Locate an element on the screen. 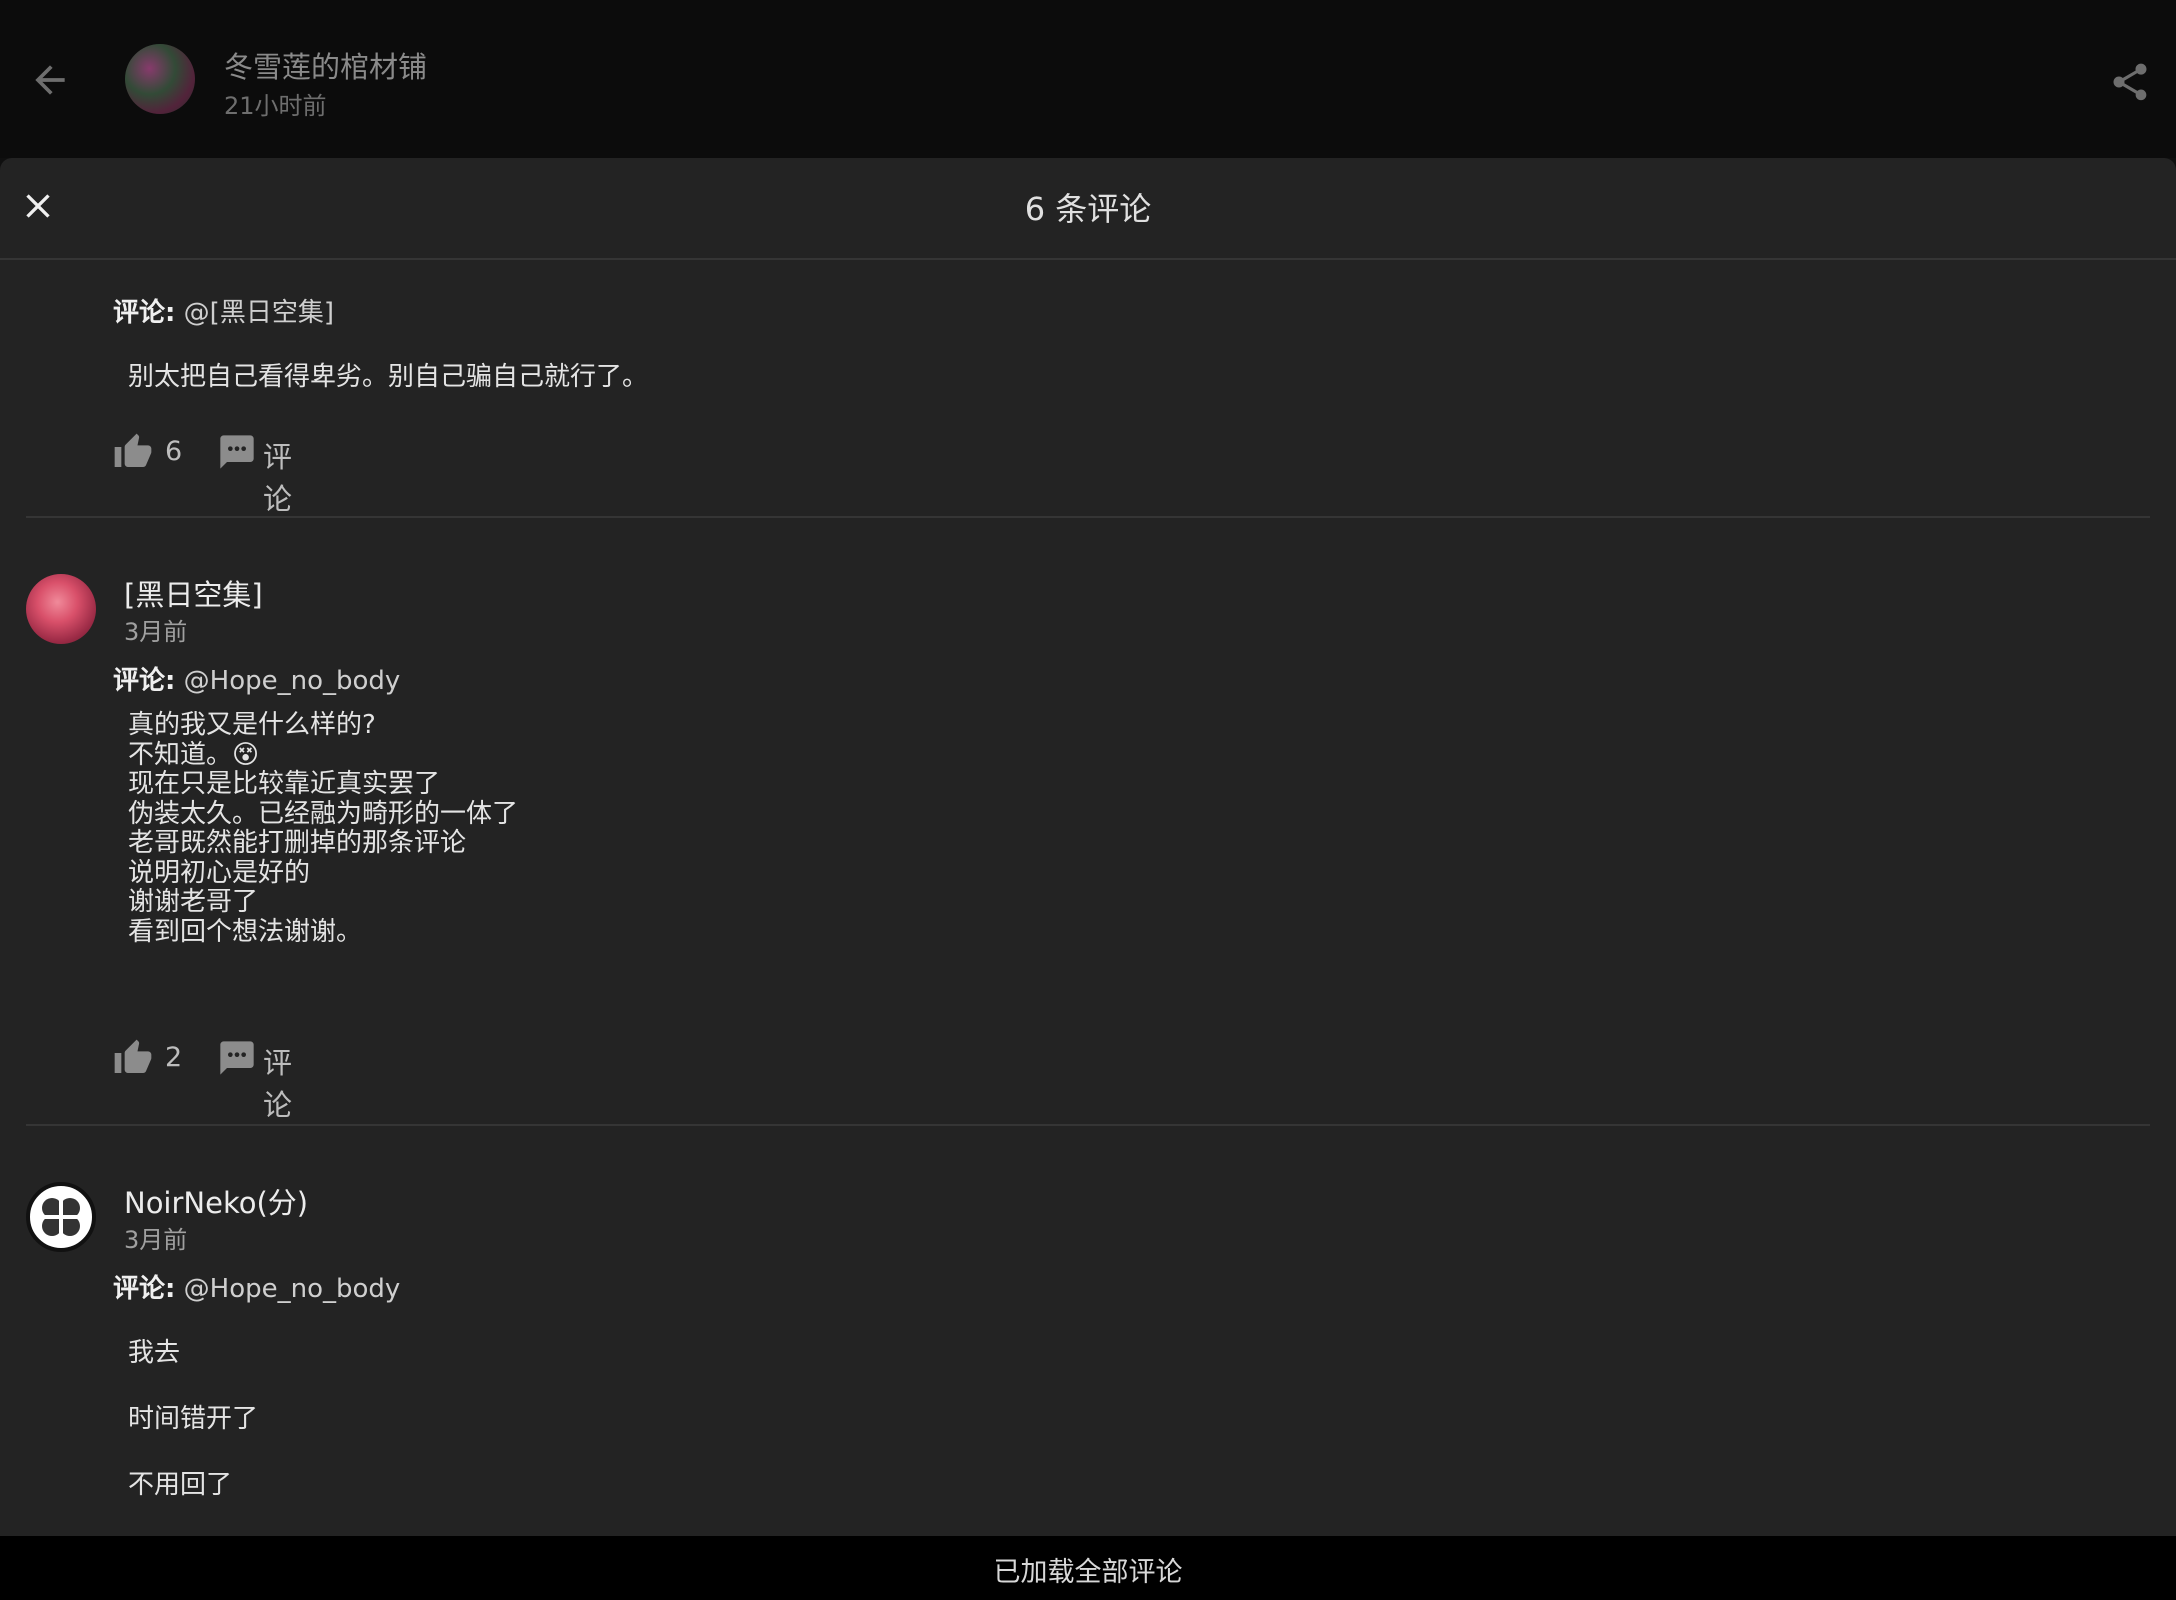 This screenshot has width=2176, height=1600. comment-count-title: 6 条评论 is located at coordinates (1088, 209).